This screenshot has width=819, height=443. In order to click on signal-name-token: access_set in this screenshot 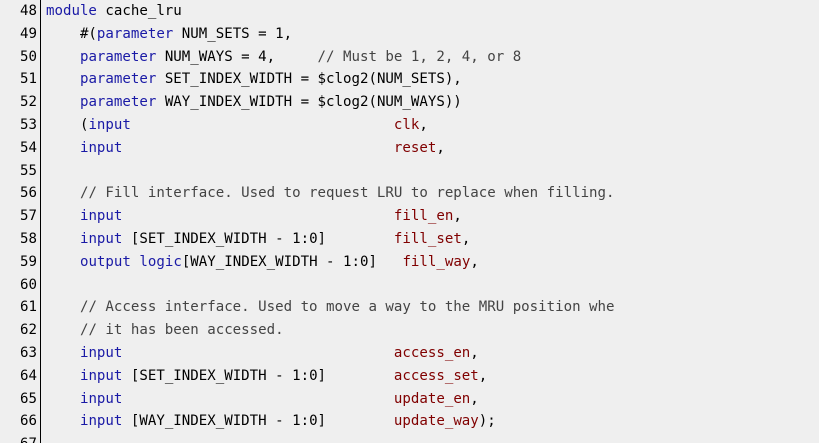, I will do `click(436, 375)`.